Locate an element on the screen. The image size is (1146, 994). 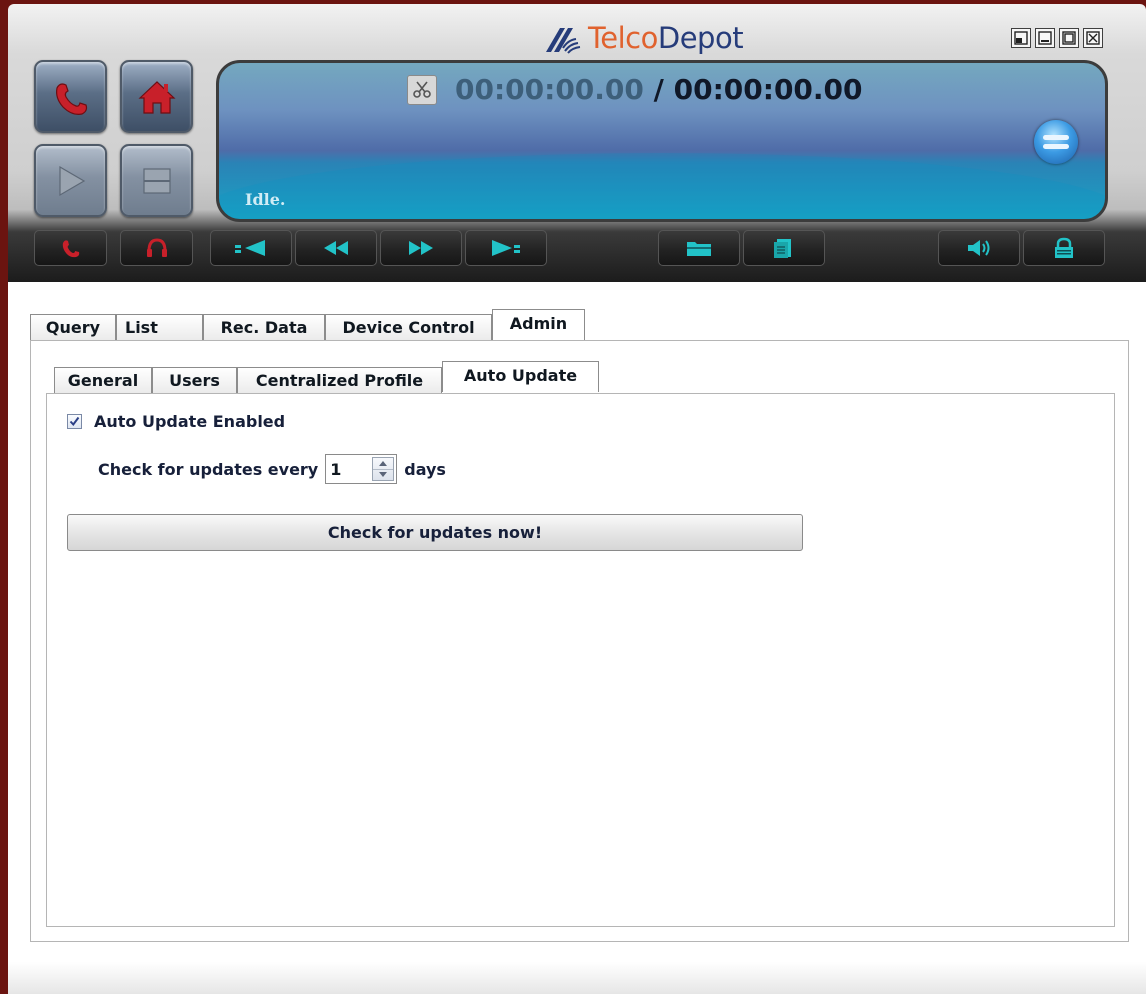
open-folder-button is located at coordinates (699, 248).